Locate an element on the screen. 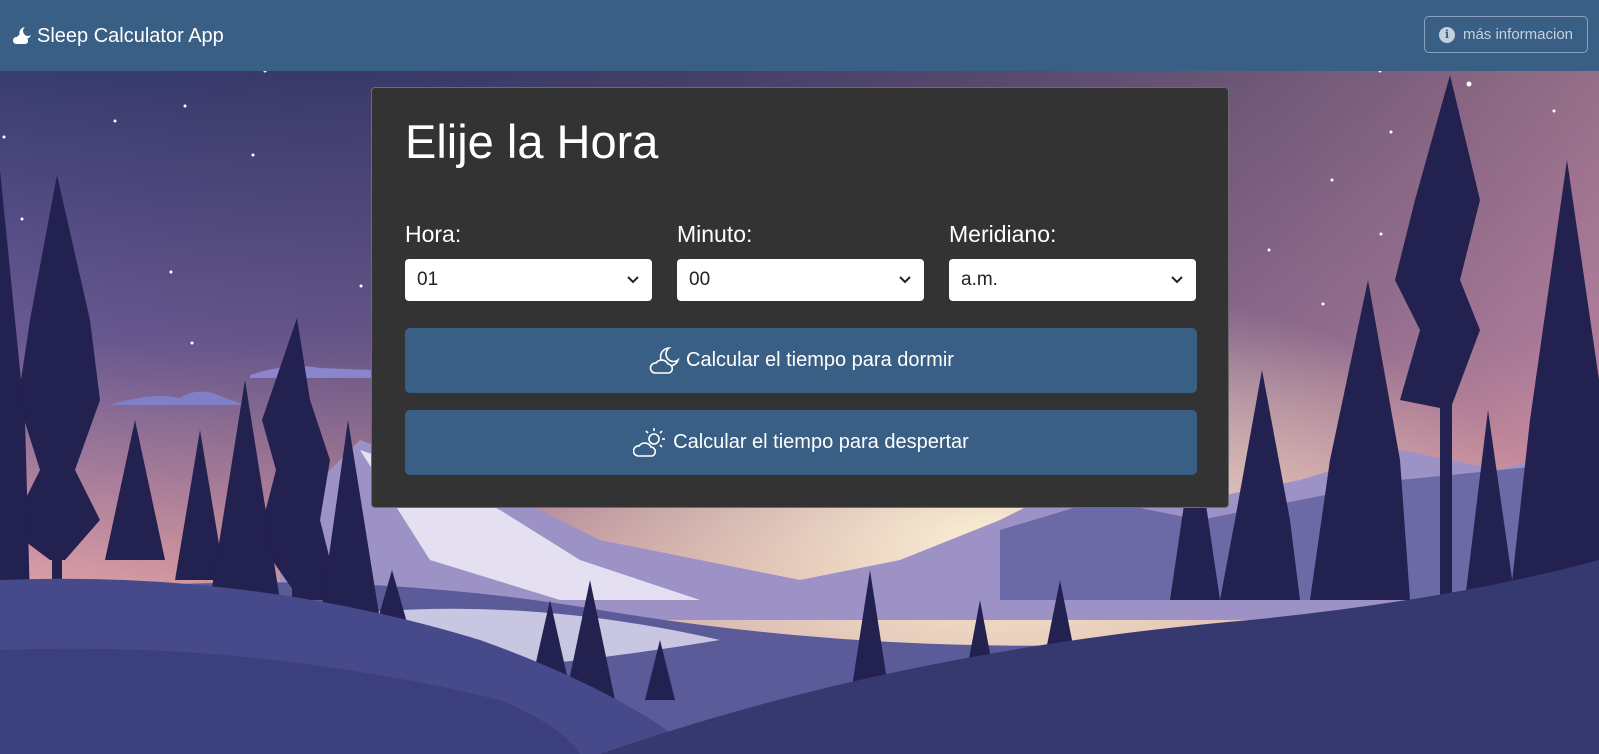  meridian-label: Meridiano: is located at coordinates (1003, 234).